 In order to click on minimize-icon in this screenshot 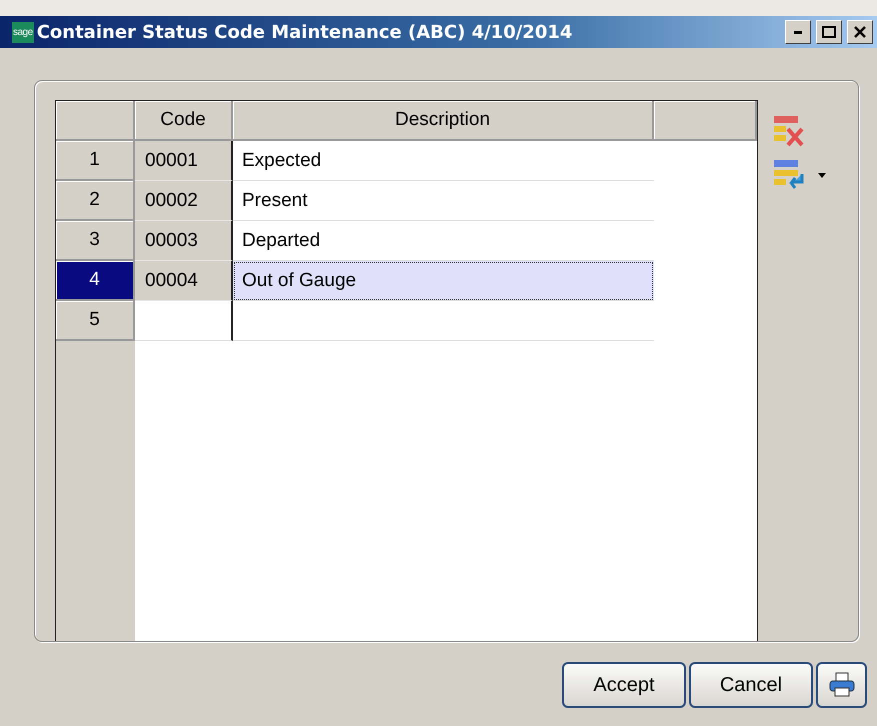, I will do `click(798, 32)`.